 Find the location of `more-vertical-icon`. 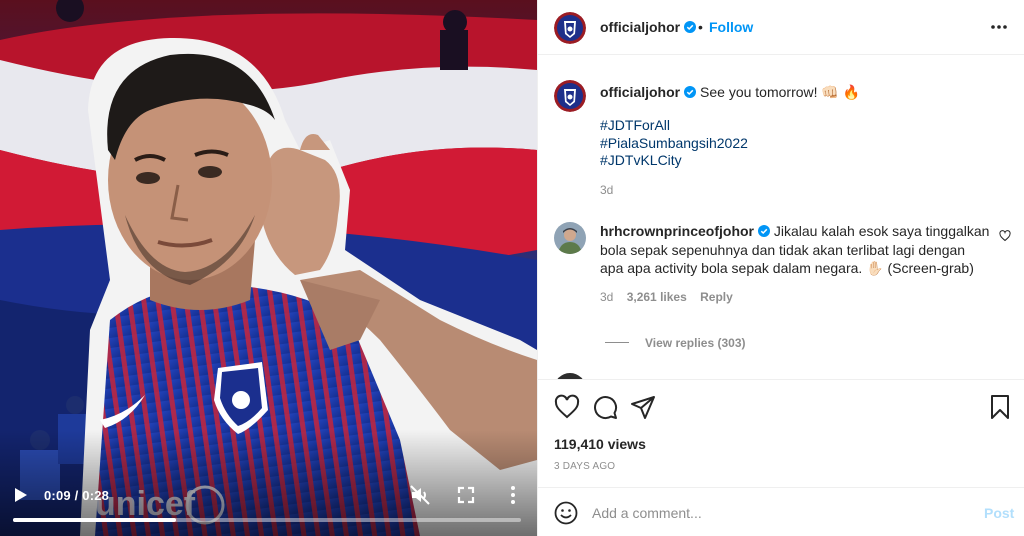

more-vertical-icon is located at coordinates (513, 495).